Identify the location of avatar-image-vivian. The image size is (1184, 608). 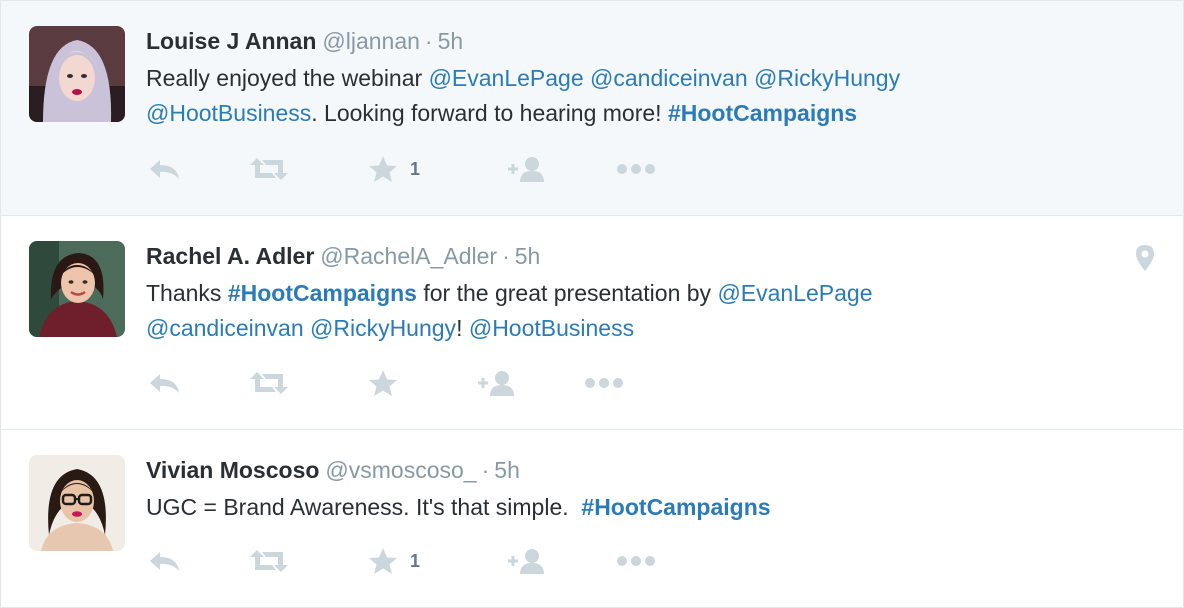
(77, 503).